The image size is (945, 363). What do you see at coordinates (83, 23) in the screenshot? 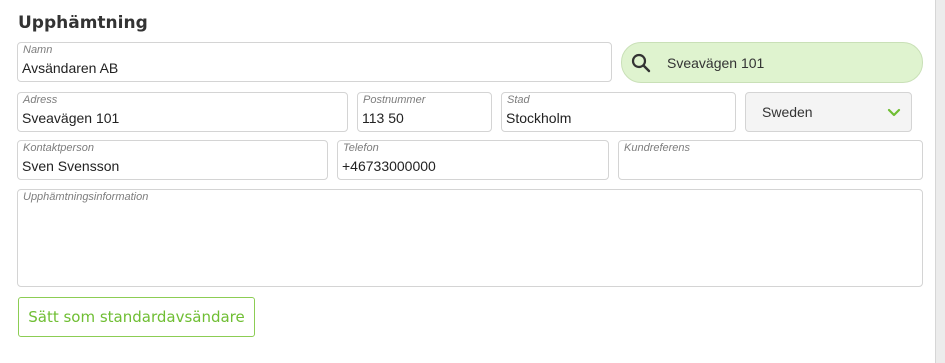
I see `section-title: Upphämtning` at bounding box center [83, 23].